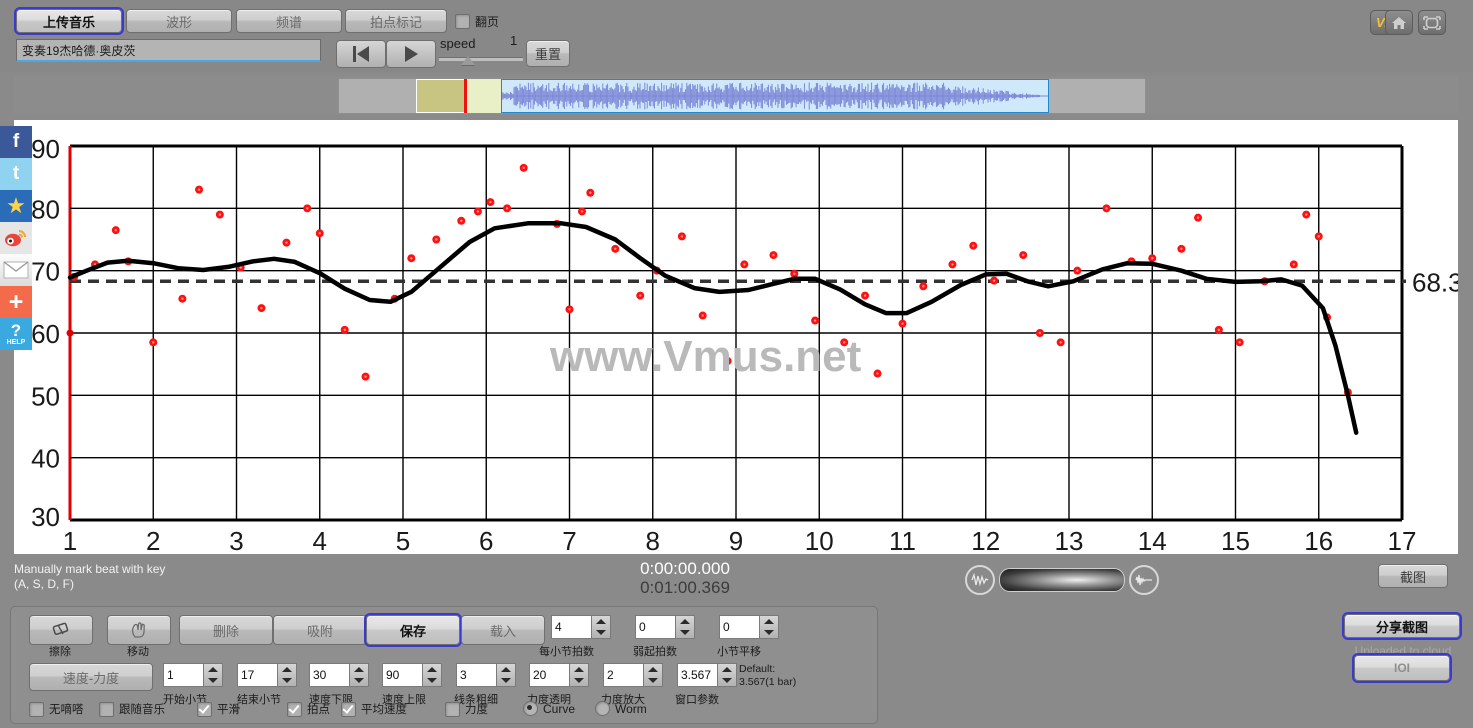 This screenshot has height=728, width=1473. Describe the element at coordinates (549, 675) in the screenshot. I see `dynamics-alpha-input` at that location.